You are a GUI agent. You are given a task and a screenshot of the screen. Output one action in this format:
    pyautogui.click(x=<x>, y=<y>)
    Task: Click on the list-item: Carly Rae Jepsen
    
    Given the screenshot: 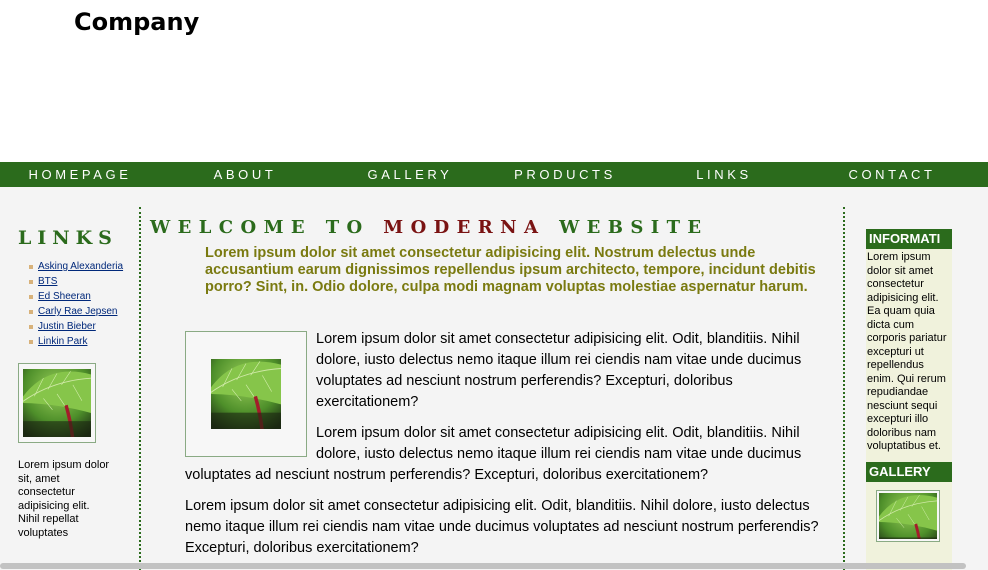 What is the action you would take?
    pyautogui.click(x=78, y=312)
    